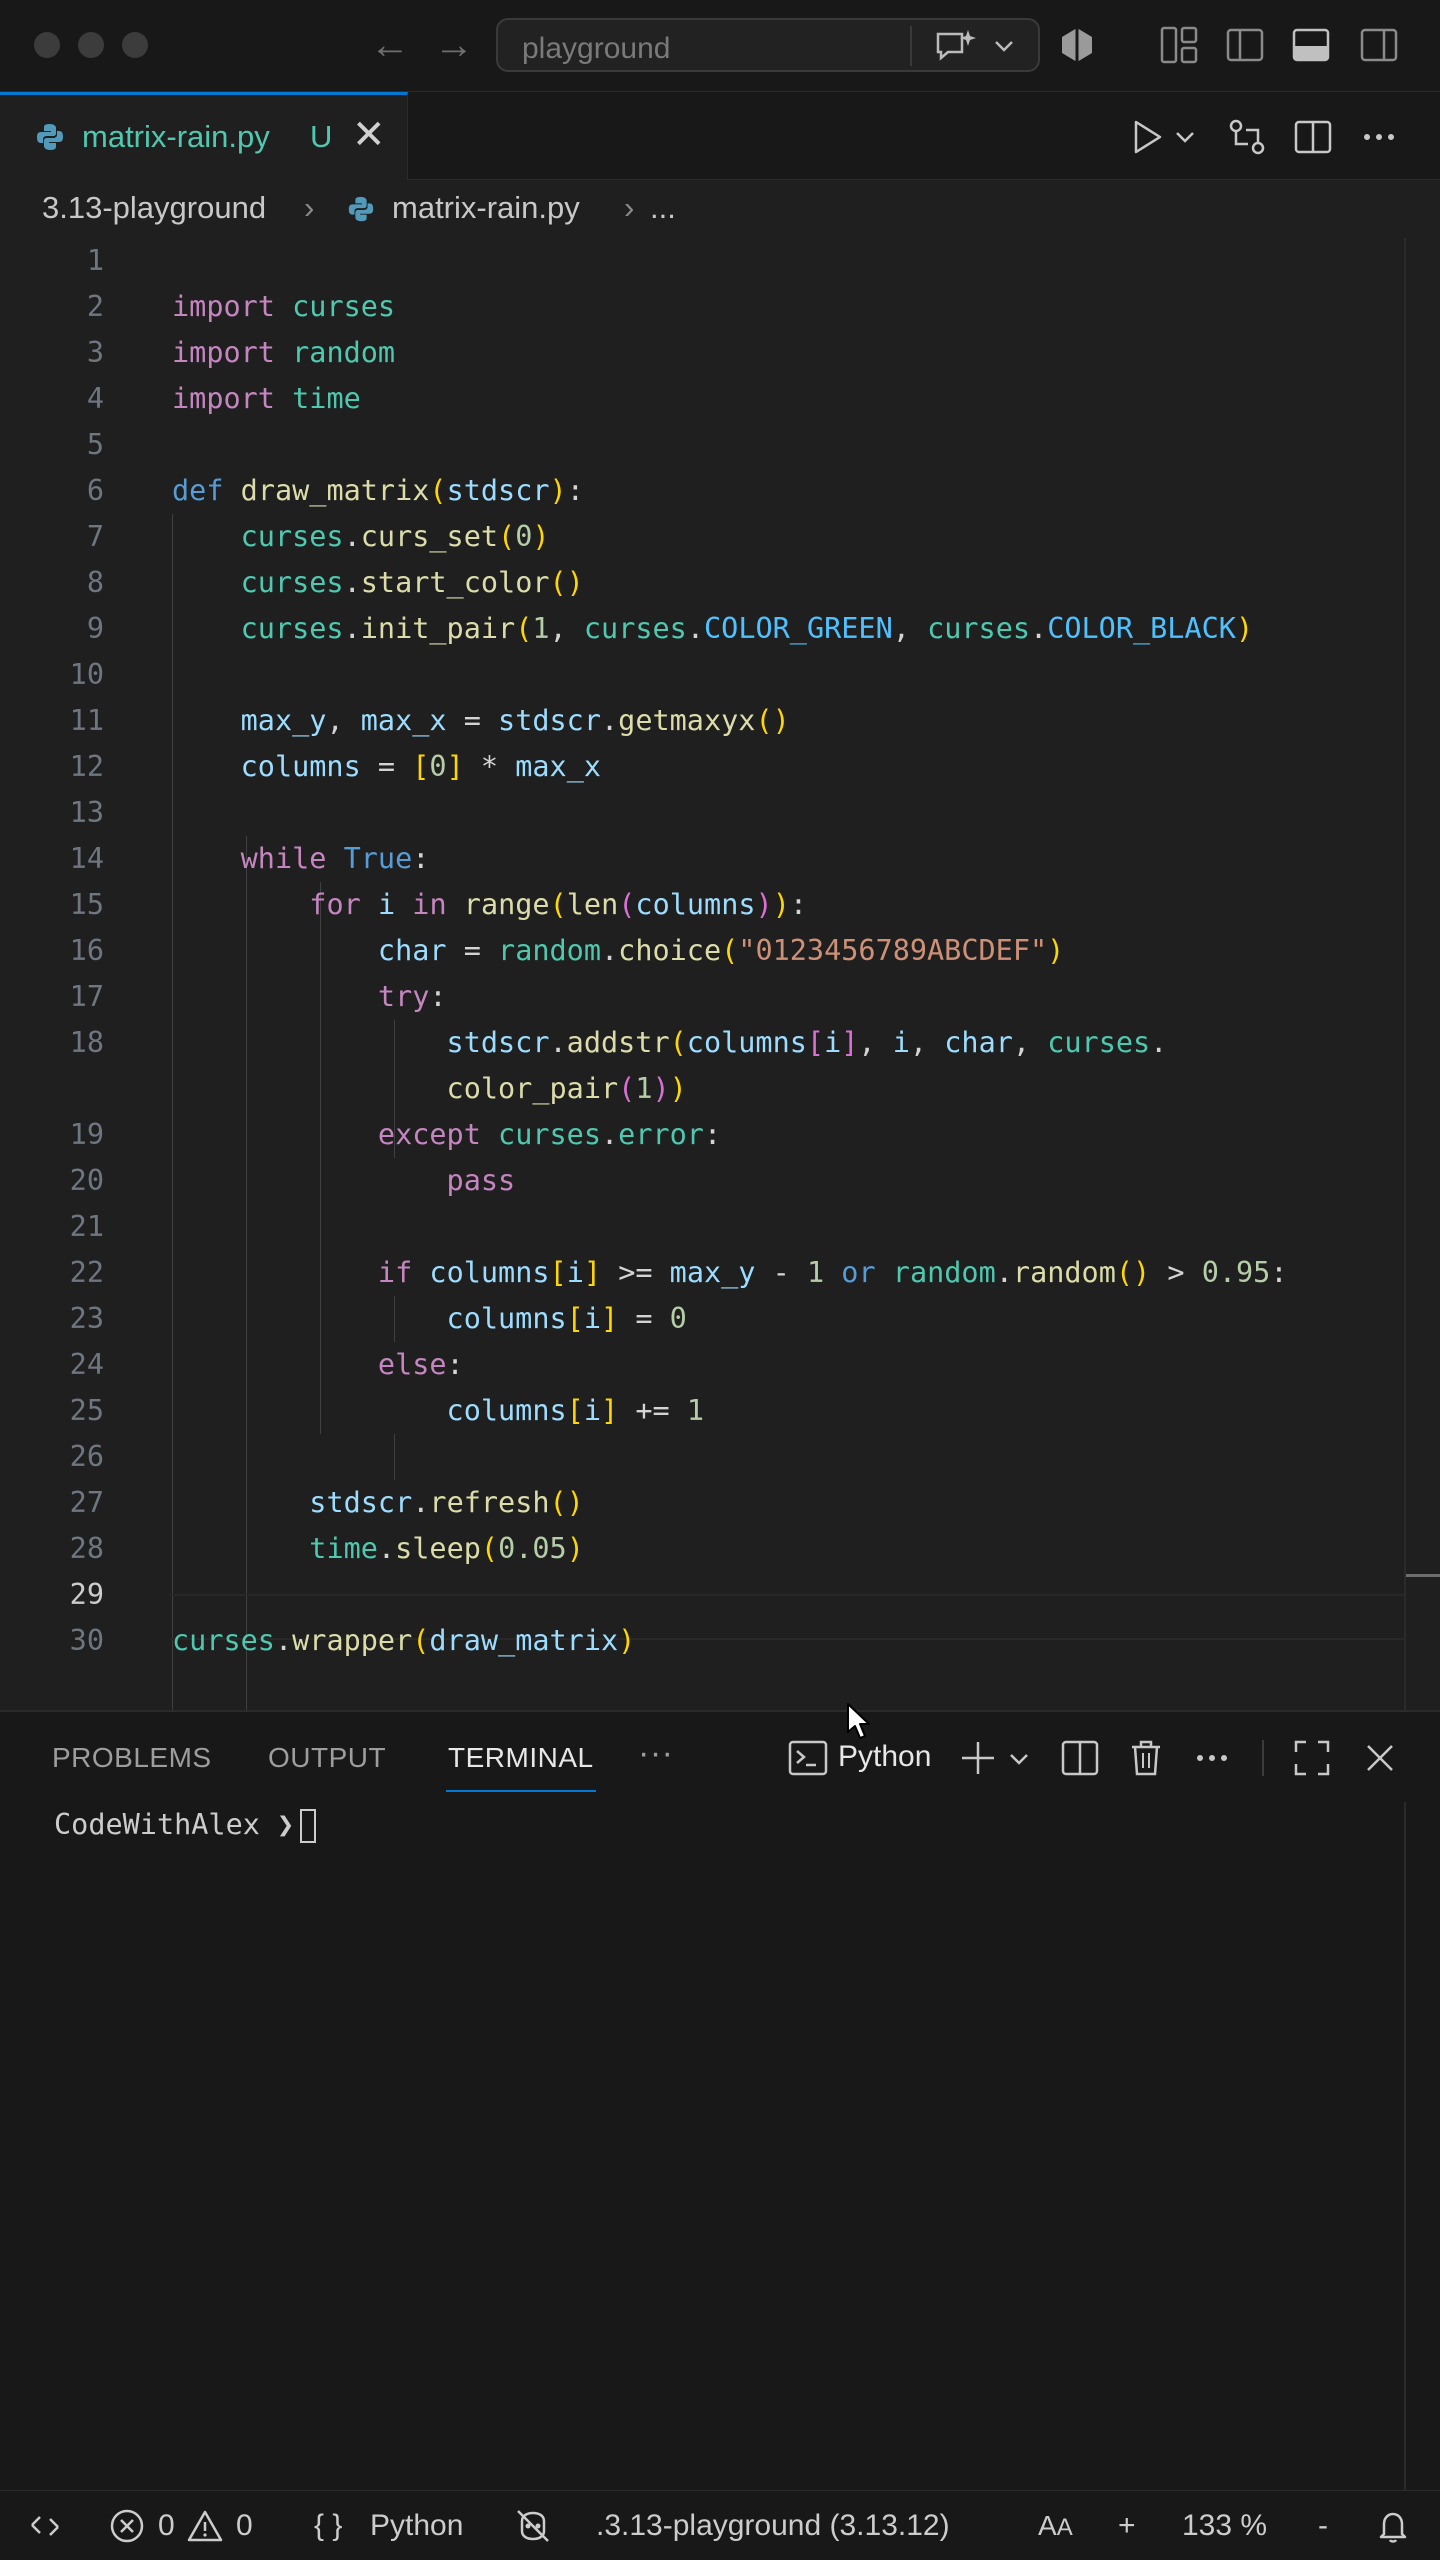 The width and height of the screenshot is (1440, 2560). Describe the element at coordinates (1077, 45) in the screenshot. I see `copilot-icon` at that location.